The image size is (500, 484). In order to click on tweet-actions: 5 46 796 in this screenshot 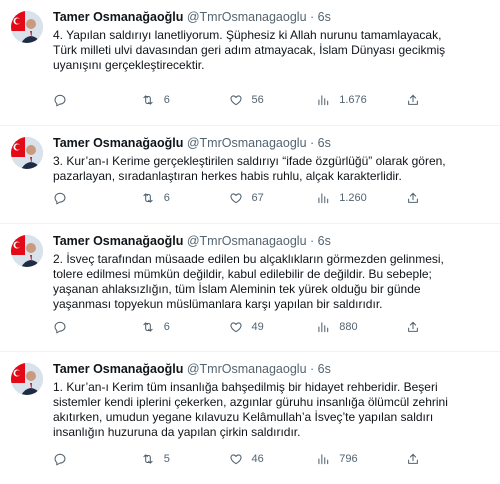, I will do `click(236, 459)`.